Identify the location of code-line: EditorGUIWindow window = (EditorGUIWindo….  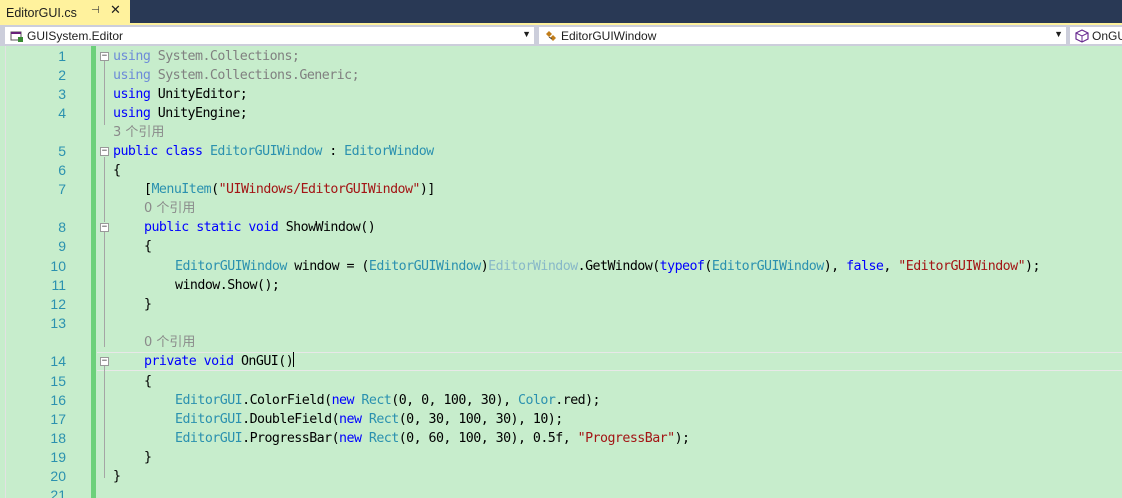
(608, 266).